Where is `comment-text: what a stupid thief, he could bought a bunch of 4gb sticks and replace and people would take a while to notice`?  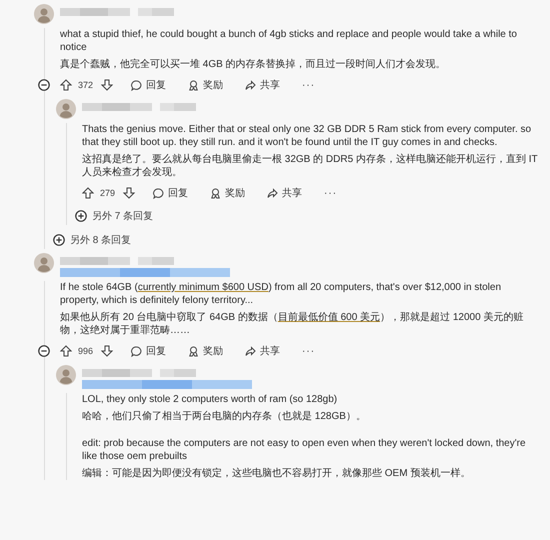
comment-text: what a stupid thief, he could bought a bunch of 4gb sticks and replace and people would take a while to notice is located at coordinates (289, 41).